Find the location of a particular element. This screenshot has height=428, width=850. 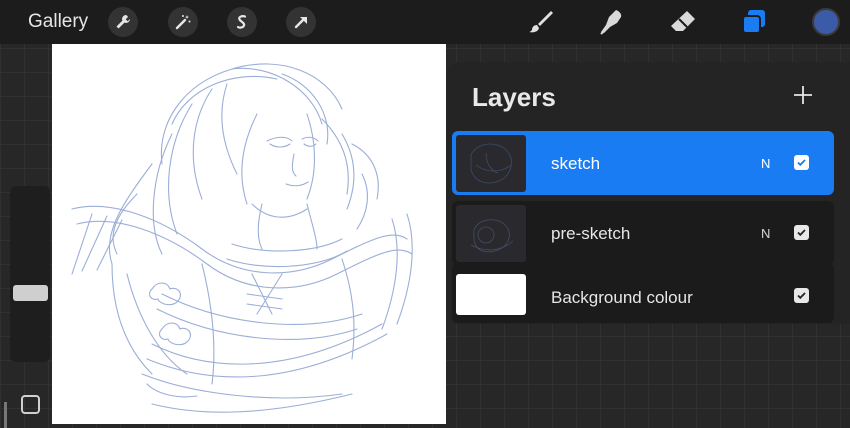

layer-name: sketch is located at coordinates (576, 163).